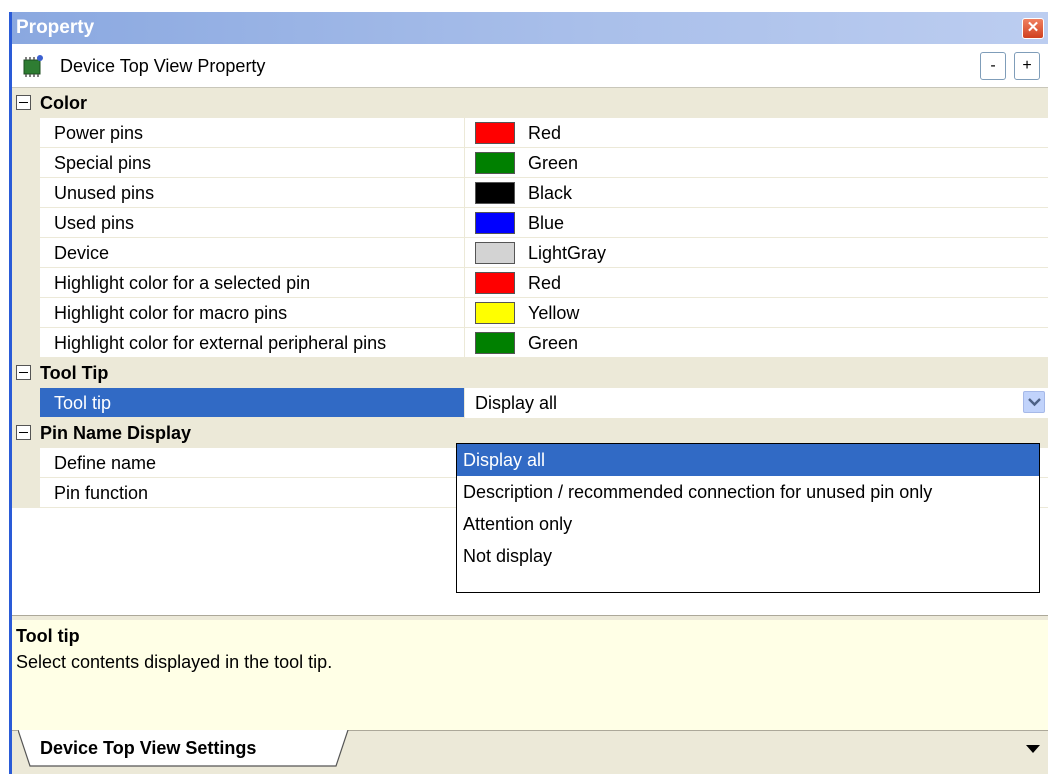 This screenshot has width=1048, height=774. I want to click on property-name: Unused pins, so click(252, 193).